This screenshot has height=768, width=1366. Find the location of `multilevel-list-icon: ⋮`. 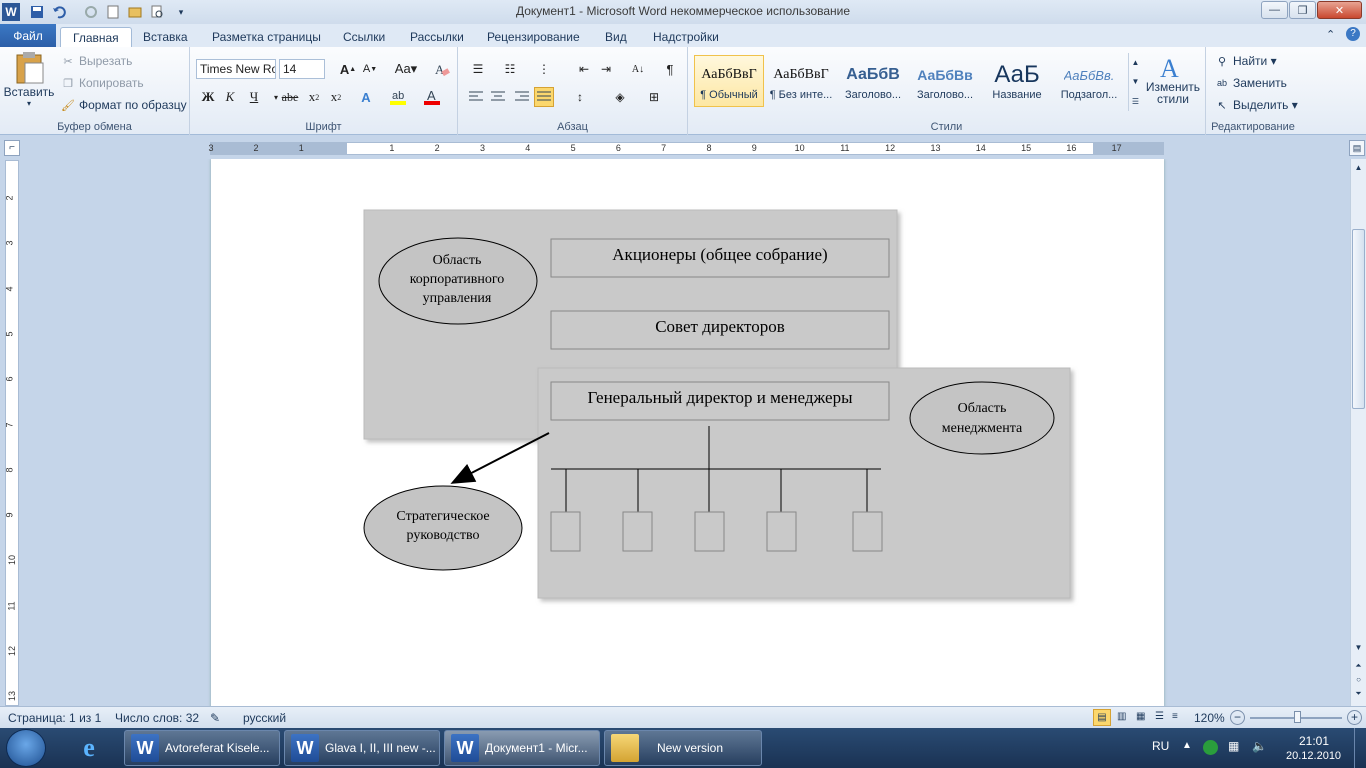

multilevel-list-icon: ⋮ is located at coordinates (544, 69).